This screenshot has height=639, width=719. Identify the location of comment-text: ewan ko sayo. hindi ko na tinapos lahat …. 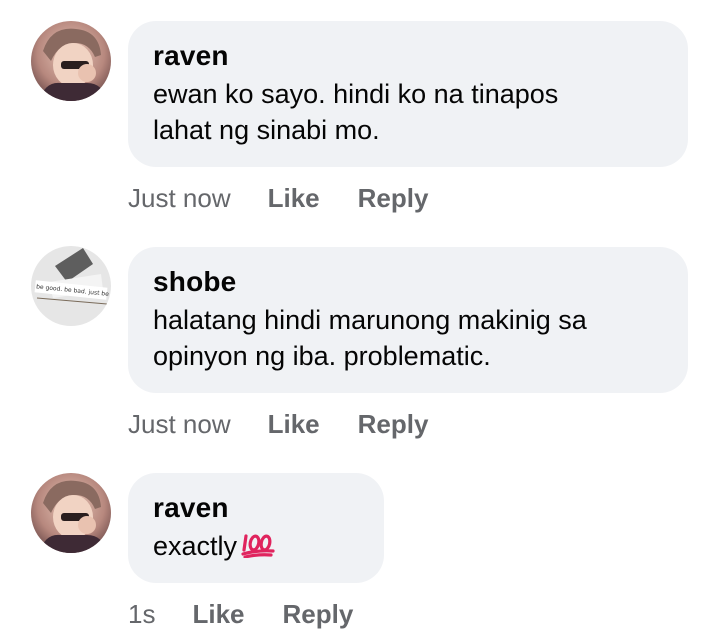
(408, 112).